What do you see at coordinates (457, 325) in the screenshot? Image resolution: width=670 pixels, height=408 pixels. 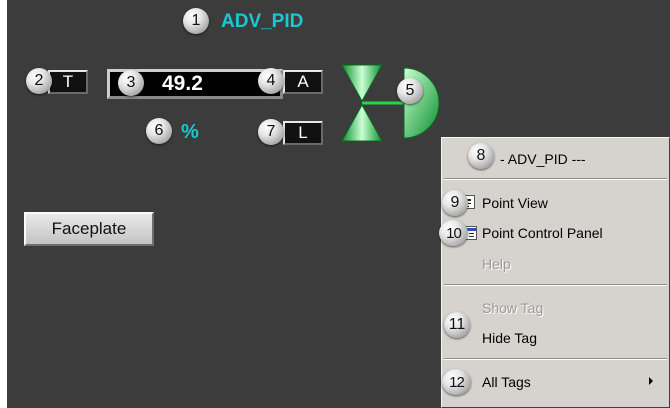 I see `callout-11: 11` at bounding box center [457, 325].